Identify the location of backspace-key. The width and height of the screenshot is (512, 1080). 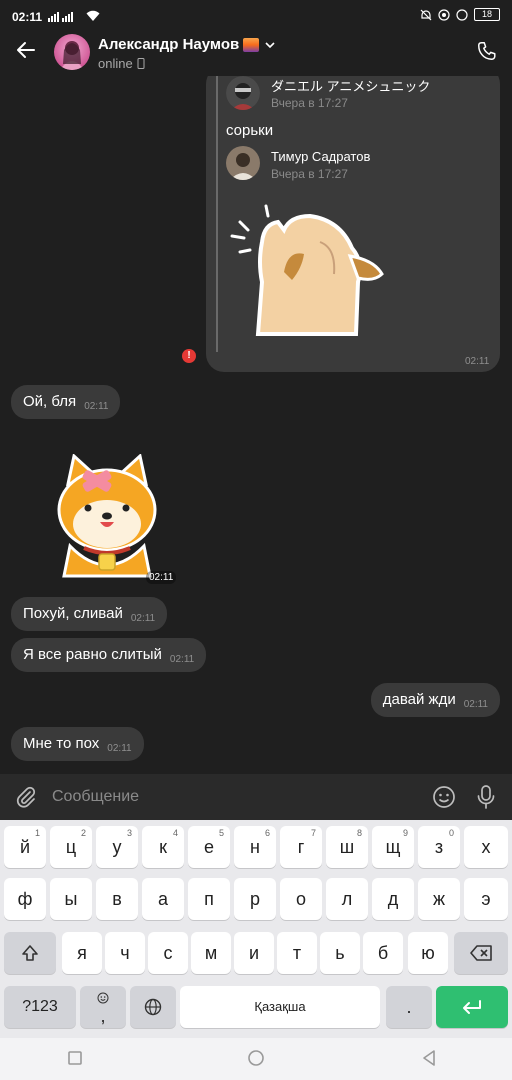
(481, 953).